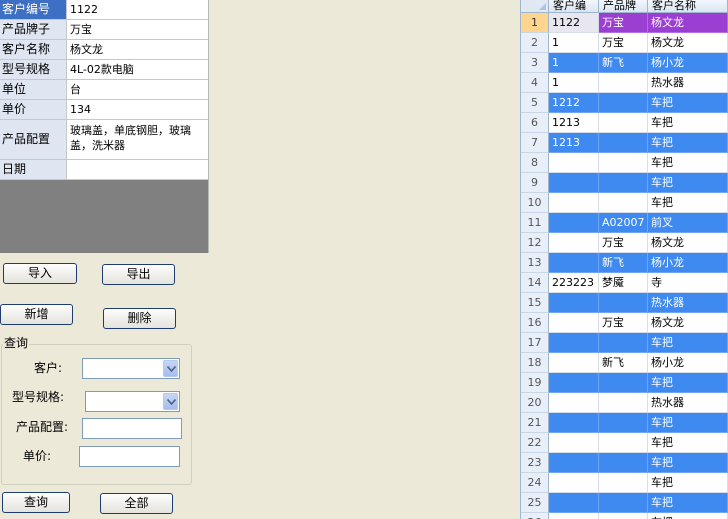 This screenshot has height=519, width=728. Describe the element at coordinates (624, 303) in the screenshot. I see `table-row: 15 热水器` at that location.